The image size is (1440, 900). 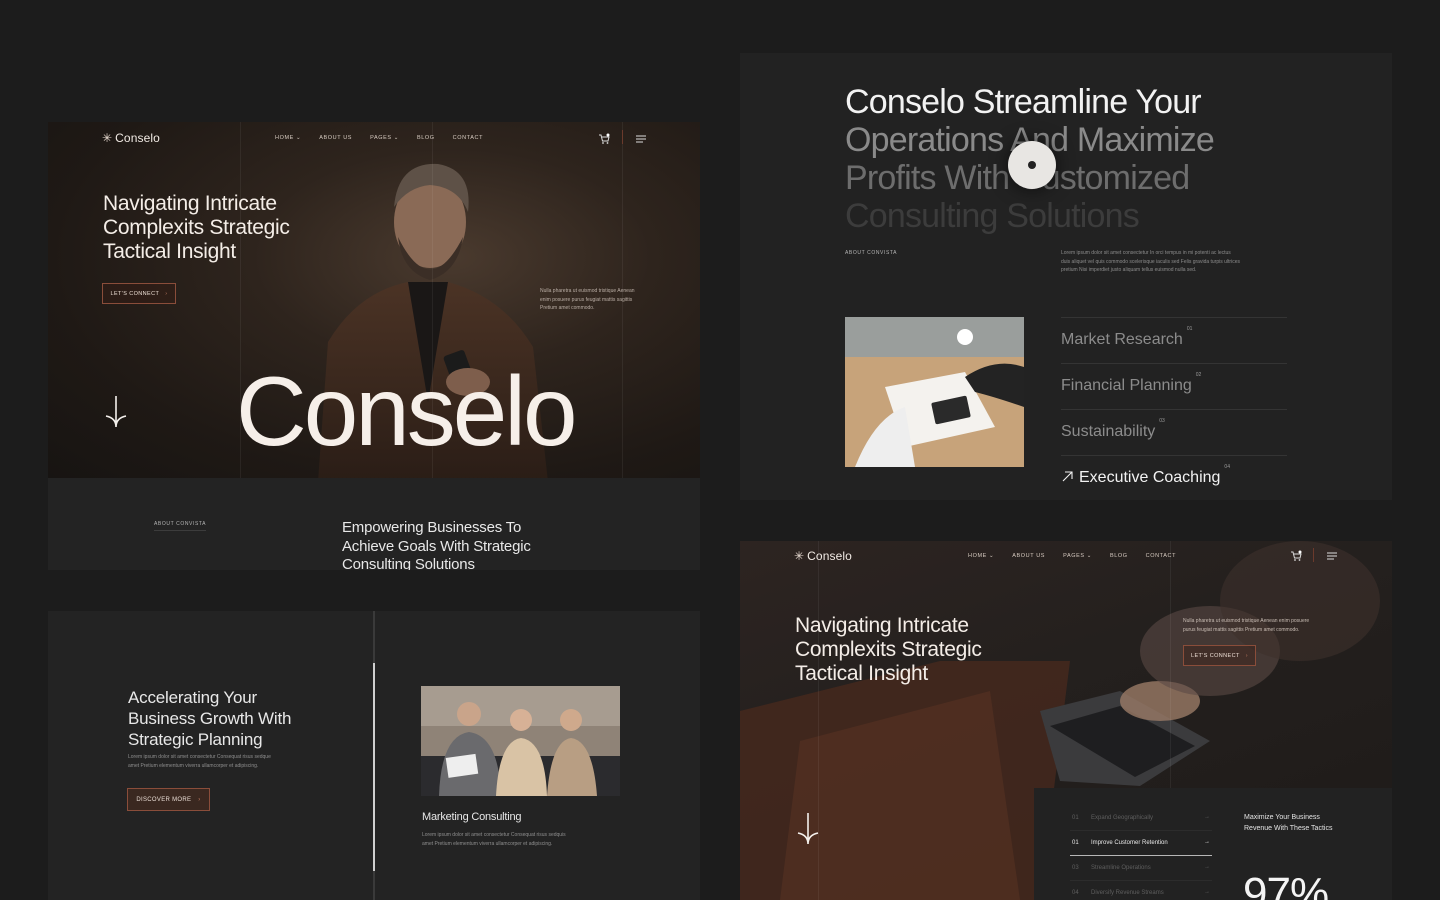 I want to click on about-heading-line: Achieve Goals With Strategic, so click(x=436, y=546).